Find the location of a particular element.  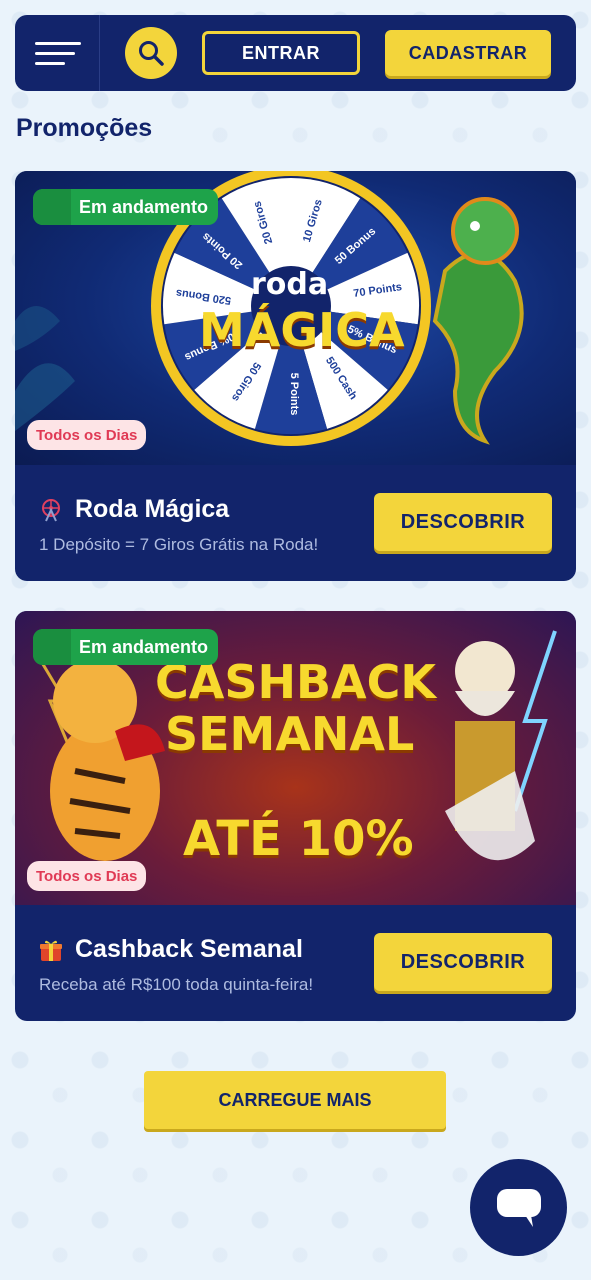

promo-subtitle: Receba até R$100 toda quinta-feira! is located at coordinates (176, 984).